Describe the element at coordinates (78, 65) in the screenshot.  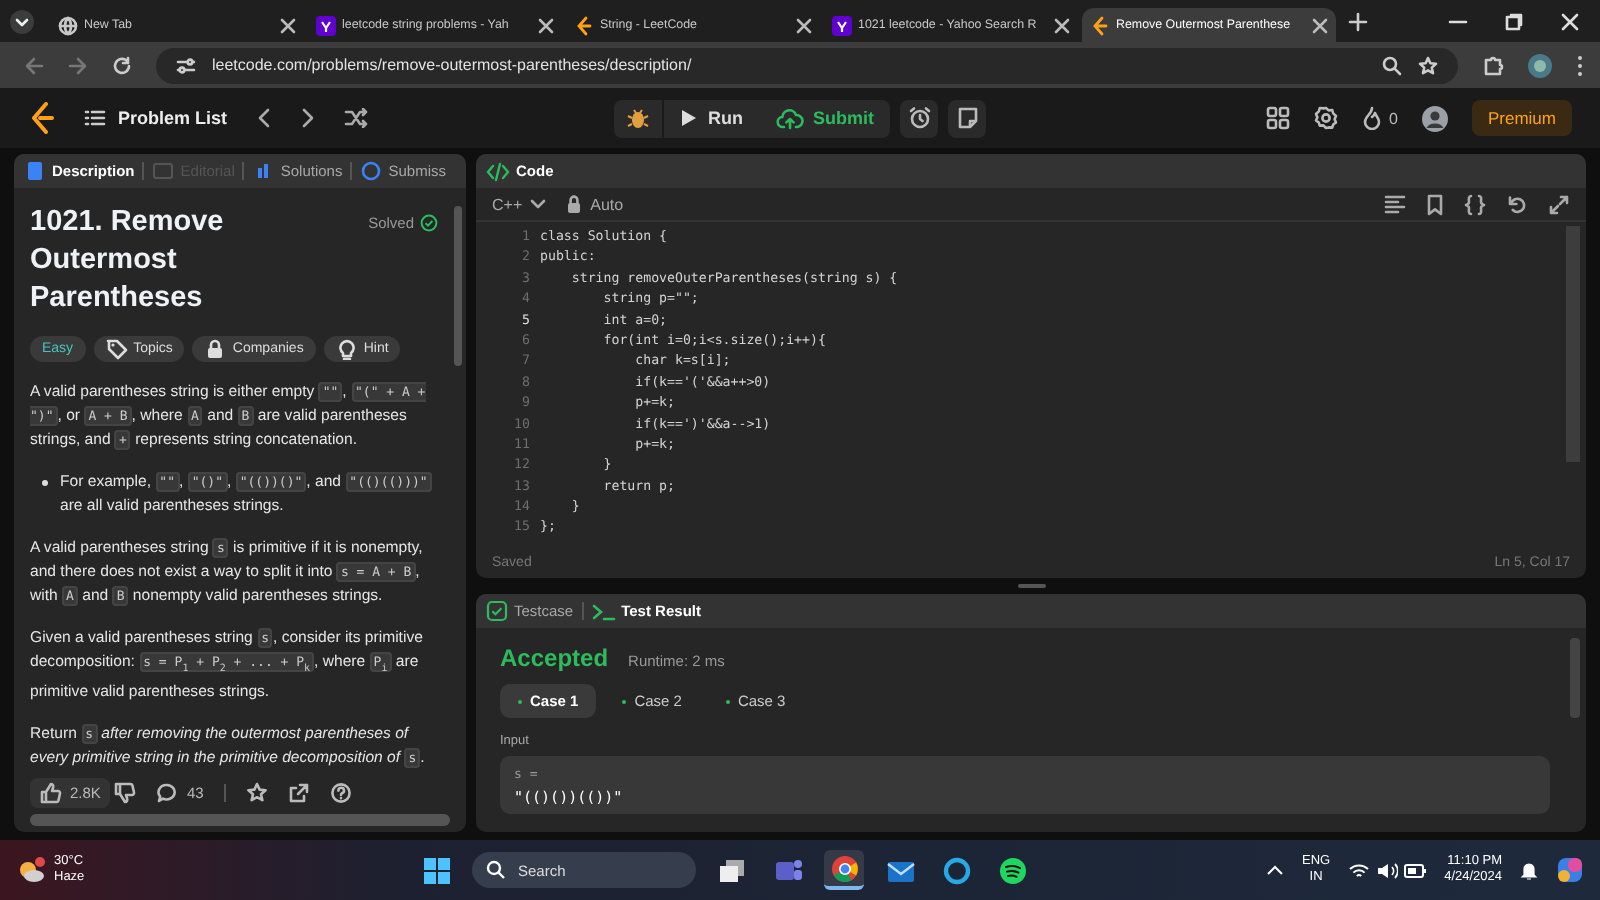
I see `forward-icon` at that location.